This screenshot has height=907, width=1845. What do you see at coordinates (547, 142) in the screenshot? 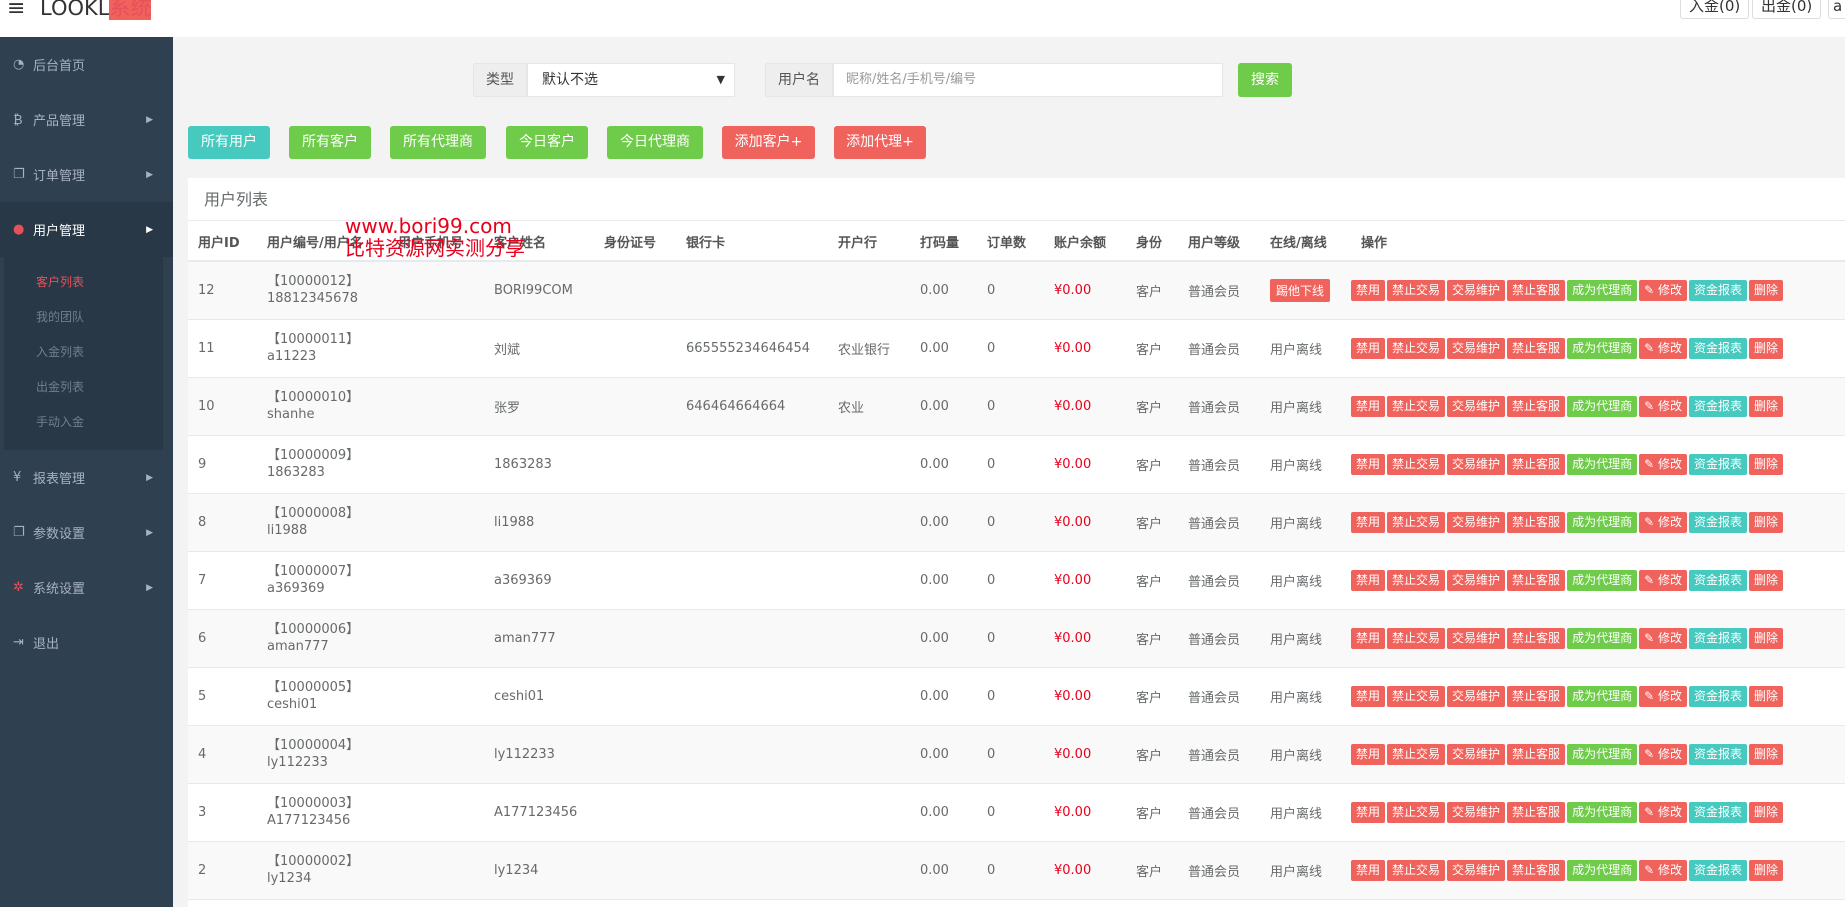
I see `filter-today-customers-button: 今日客户` at bounding box center [547, 142].